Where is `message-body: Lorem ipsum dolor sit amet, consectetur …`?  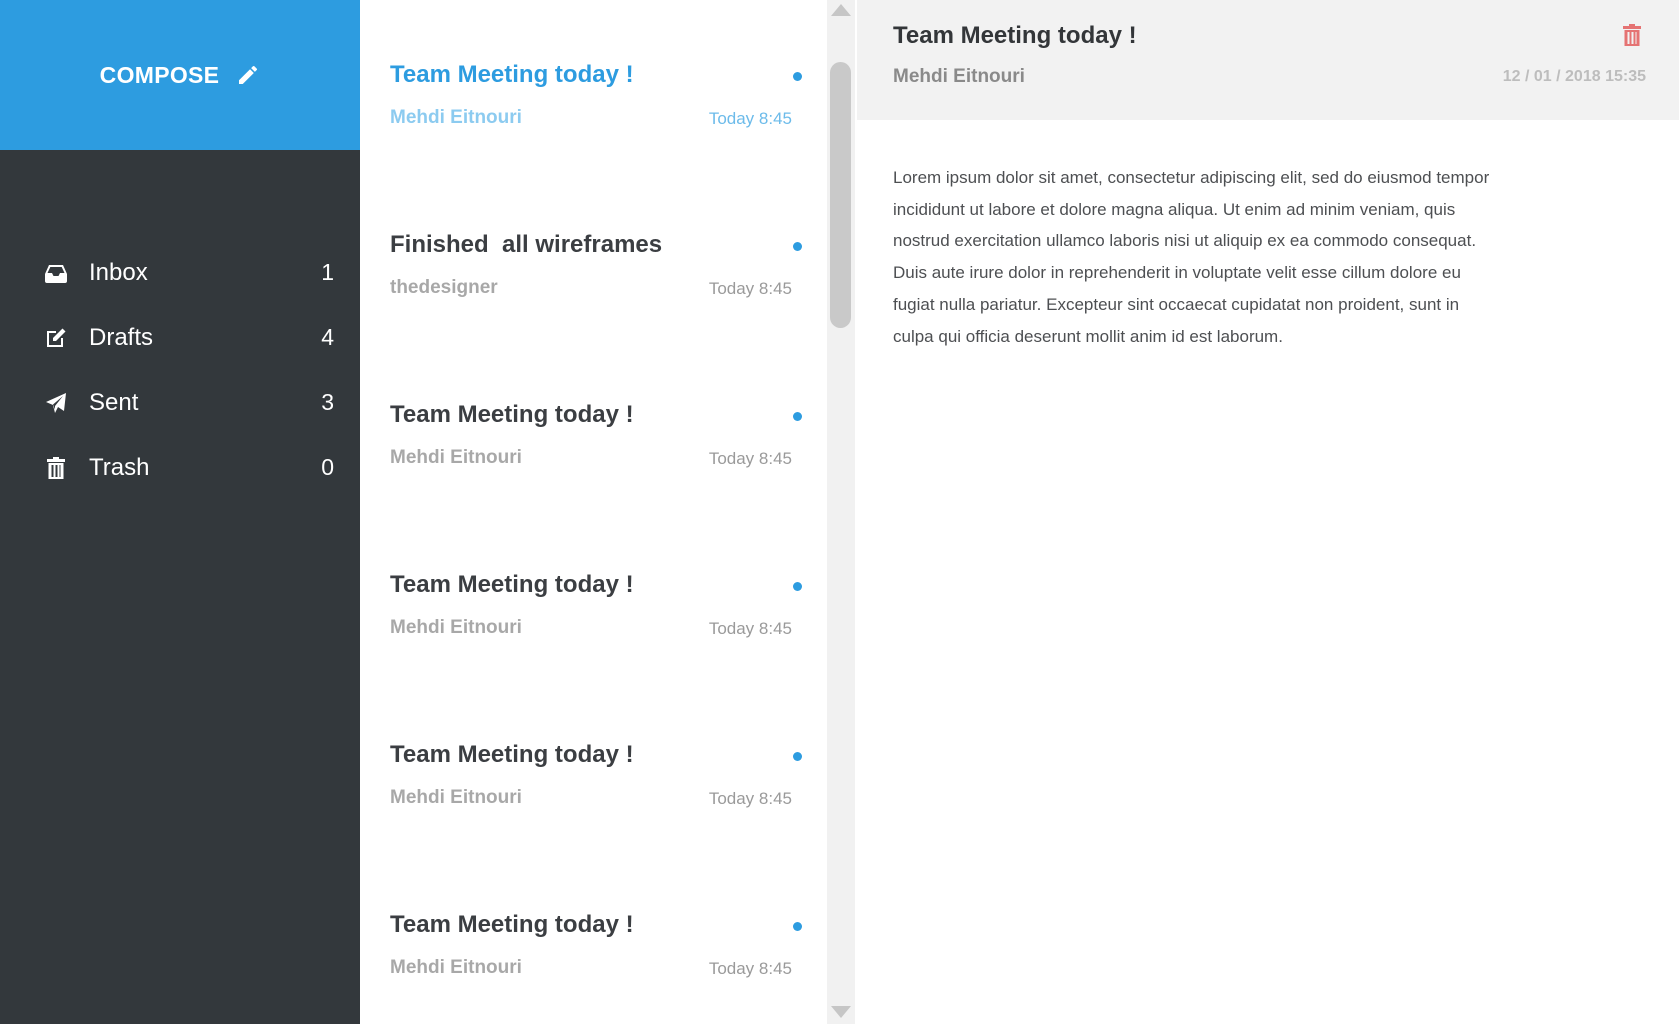
message-body: Lorem ipsum dolor sit amet, consectetur … is located at coordinates (1191, 257).